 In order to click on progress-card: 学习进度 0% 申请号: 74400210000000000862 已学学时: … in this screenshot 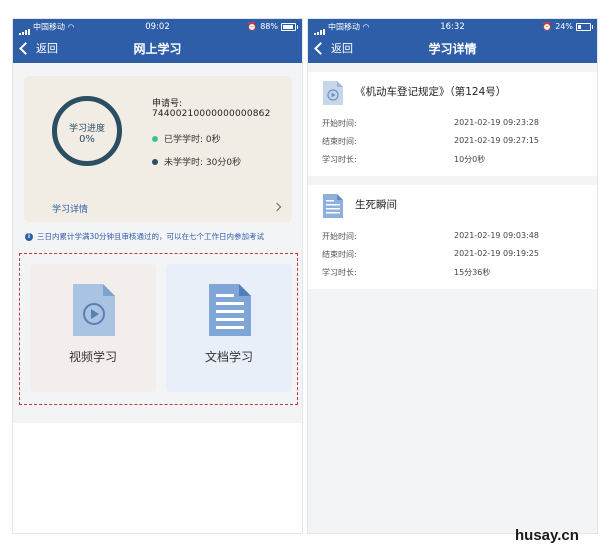, I will do `click(158, 149)`.